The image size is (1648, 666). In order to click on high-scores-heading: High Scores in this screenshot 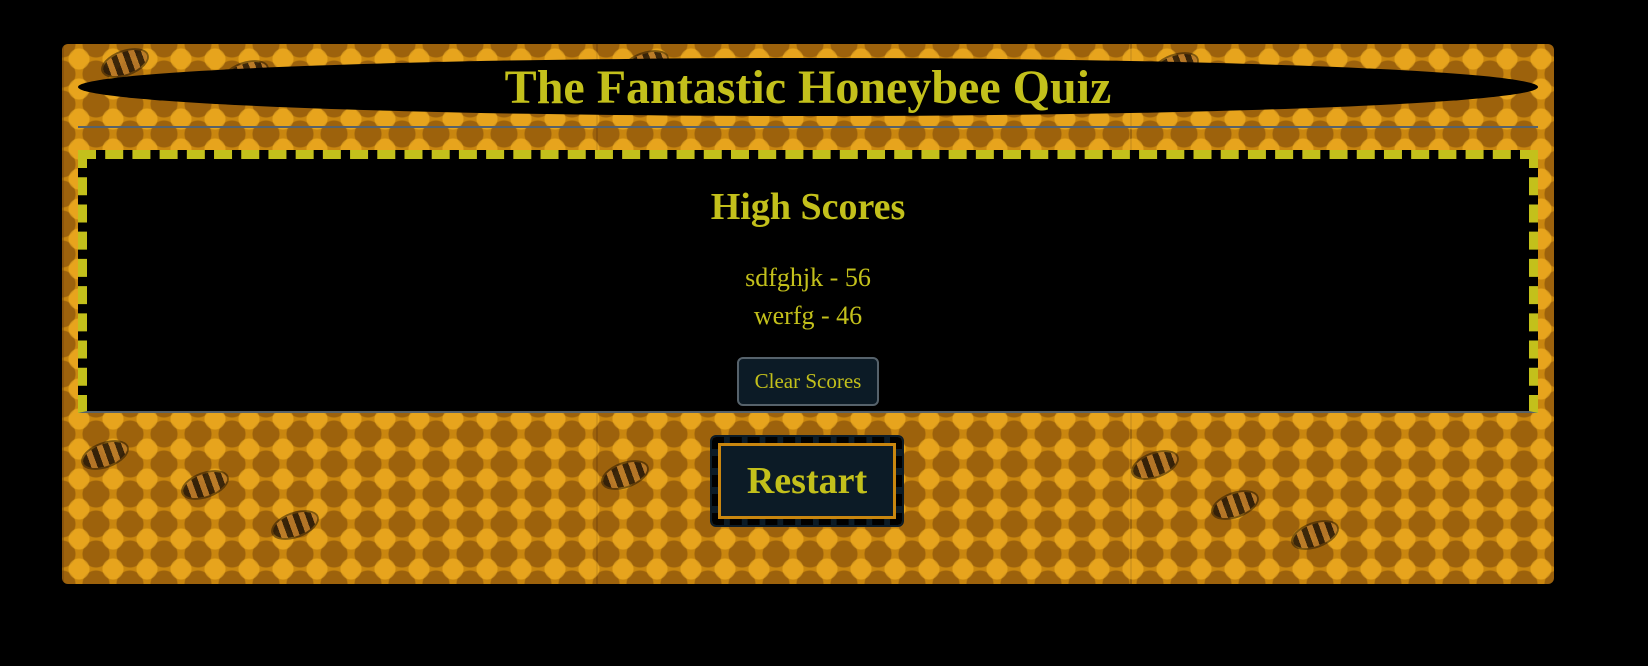, I will do `click(808, 207)`.